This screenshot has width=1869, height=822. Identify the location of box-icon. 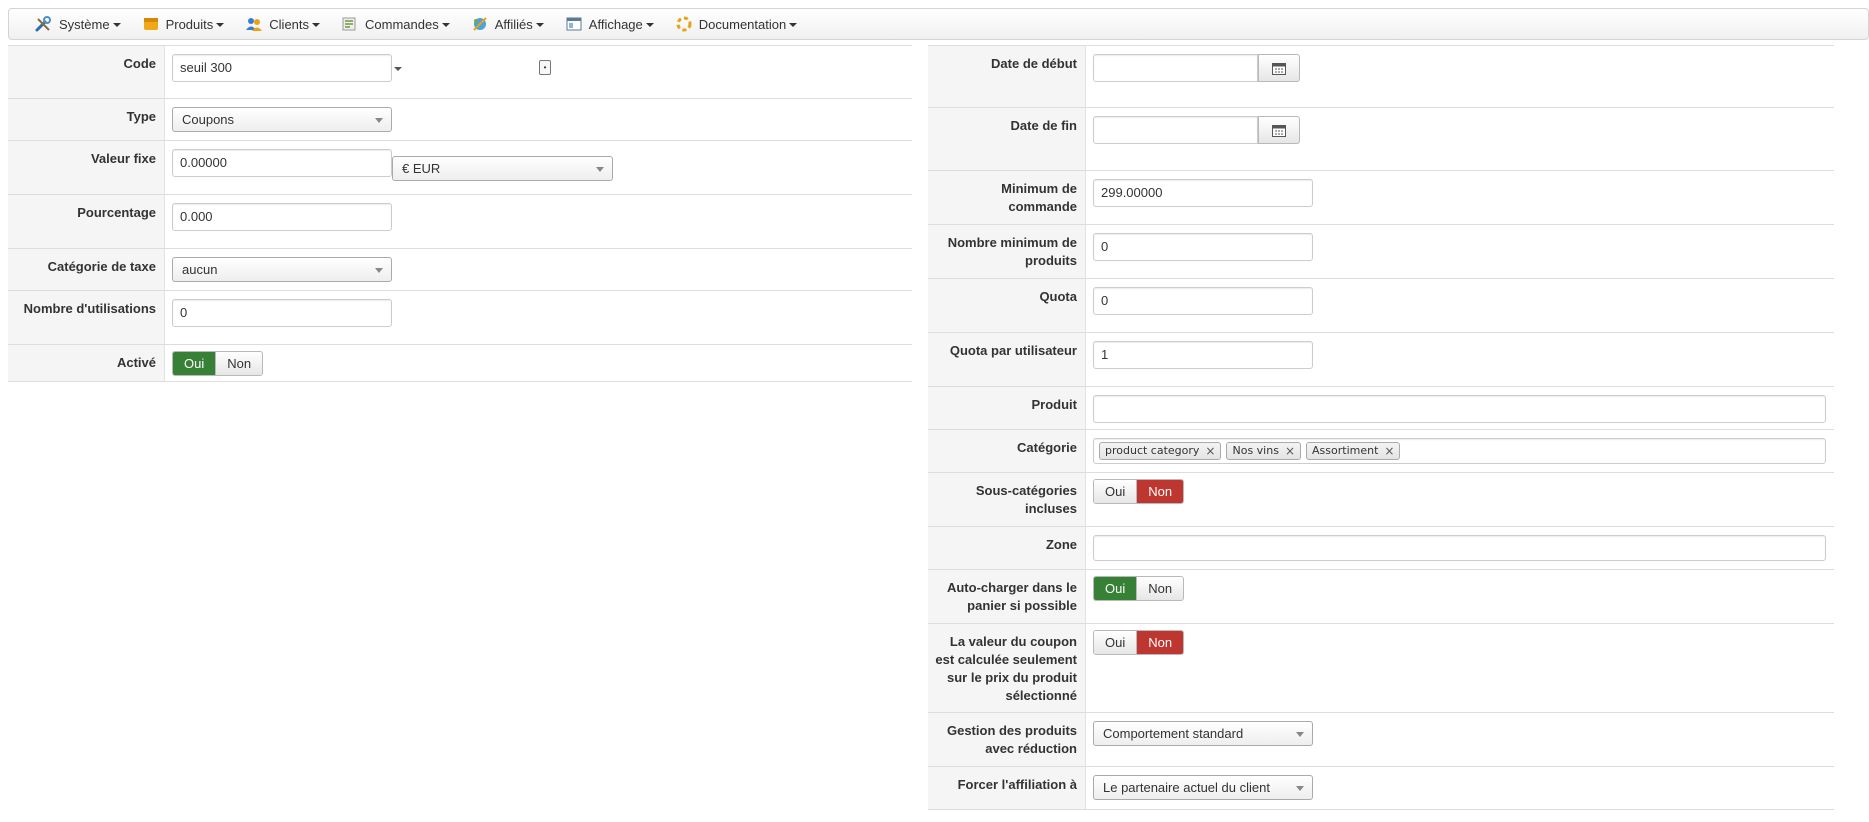
(151, 24).